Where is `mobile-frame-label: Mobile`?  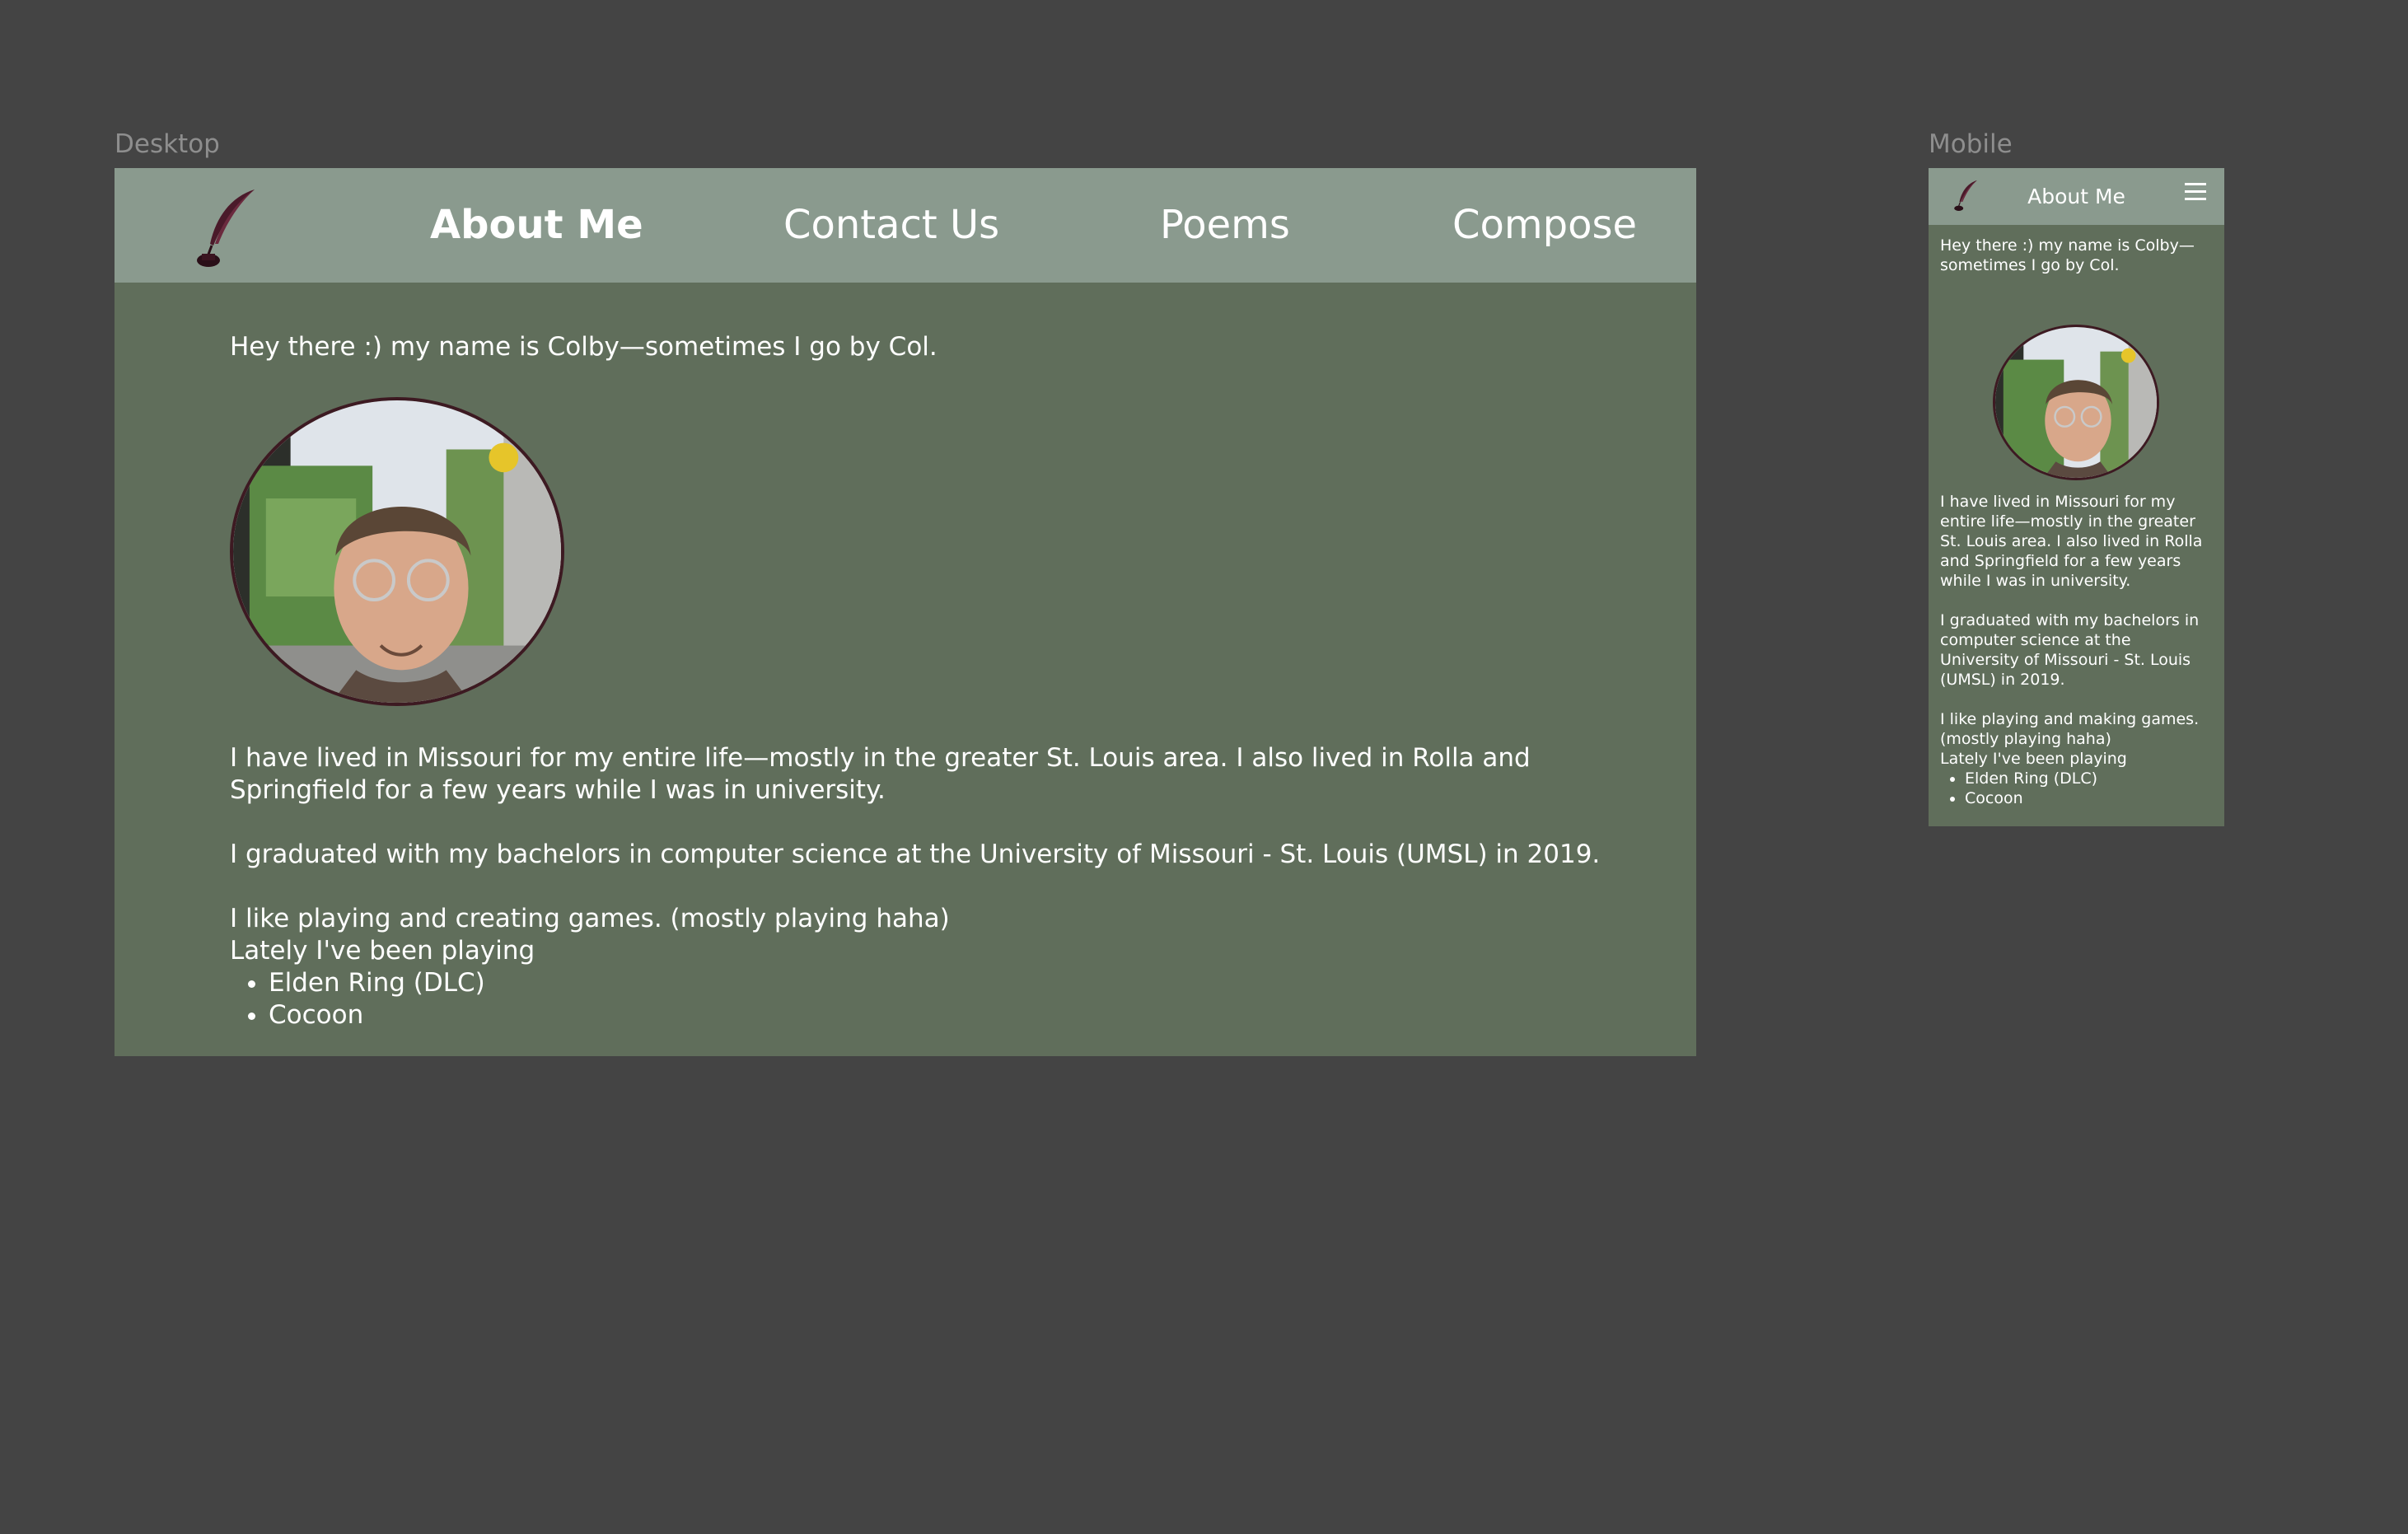 mobile-frame-label: Mobile is located at coordinates (1971, 144).